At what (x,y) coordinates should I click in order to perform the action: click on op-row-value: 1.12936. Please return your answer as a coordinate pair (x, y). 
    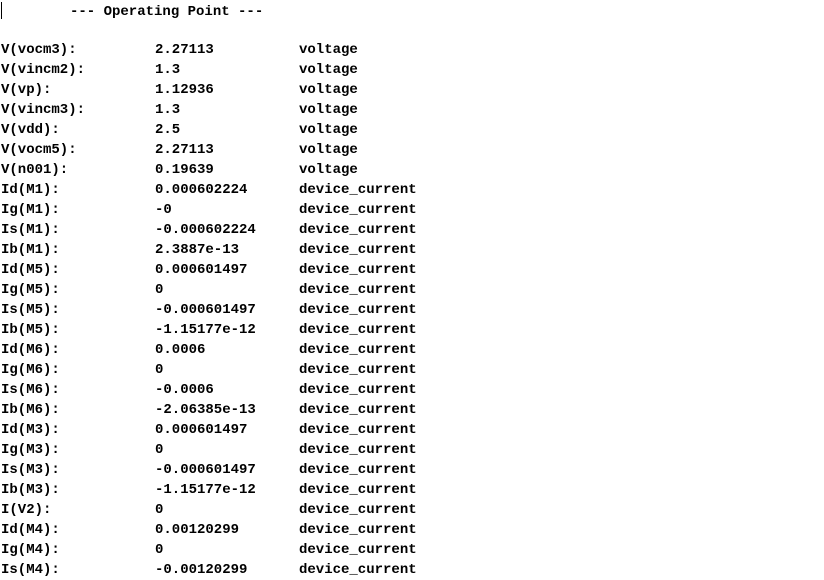
    Looking at the image, I should click on (184, 90).